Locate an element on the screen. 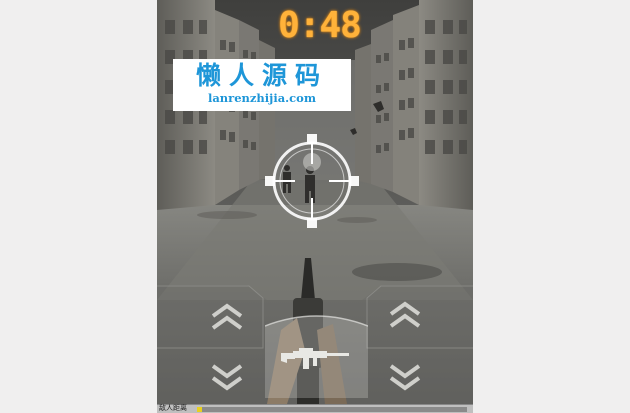 Image resolution: width=630 pixels, height=413 pixels. watermark-title: 懒人源码 is located at coordinates (261, 75).